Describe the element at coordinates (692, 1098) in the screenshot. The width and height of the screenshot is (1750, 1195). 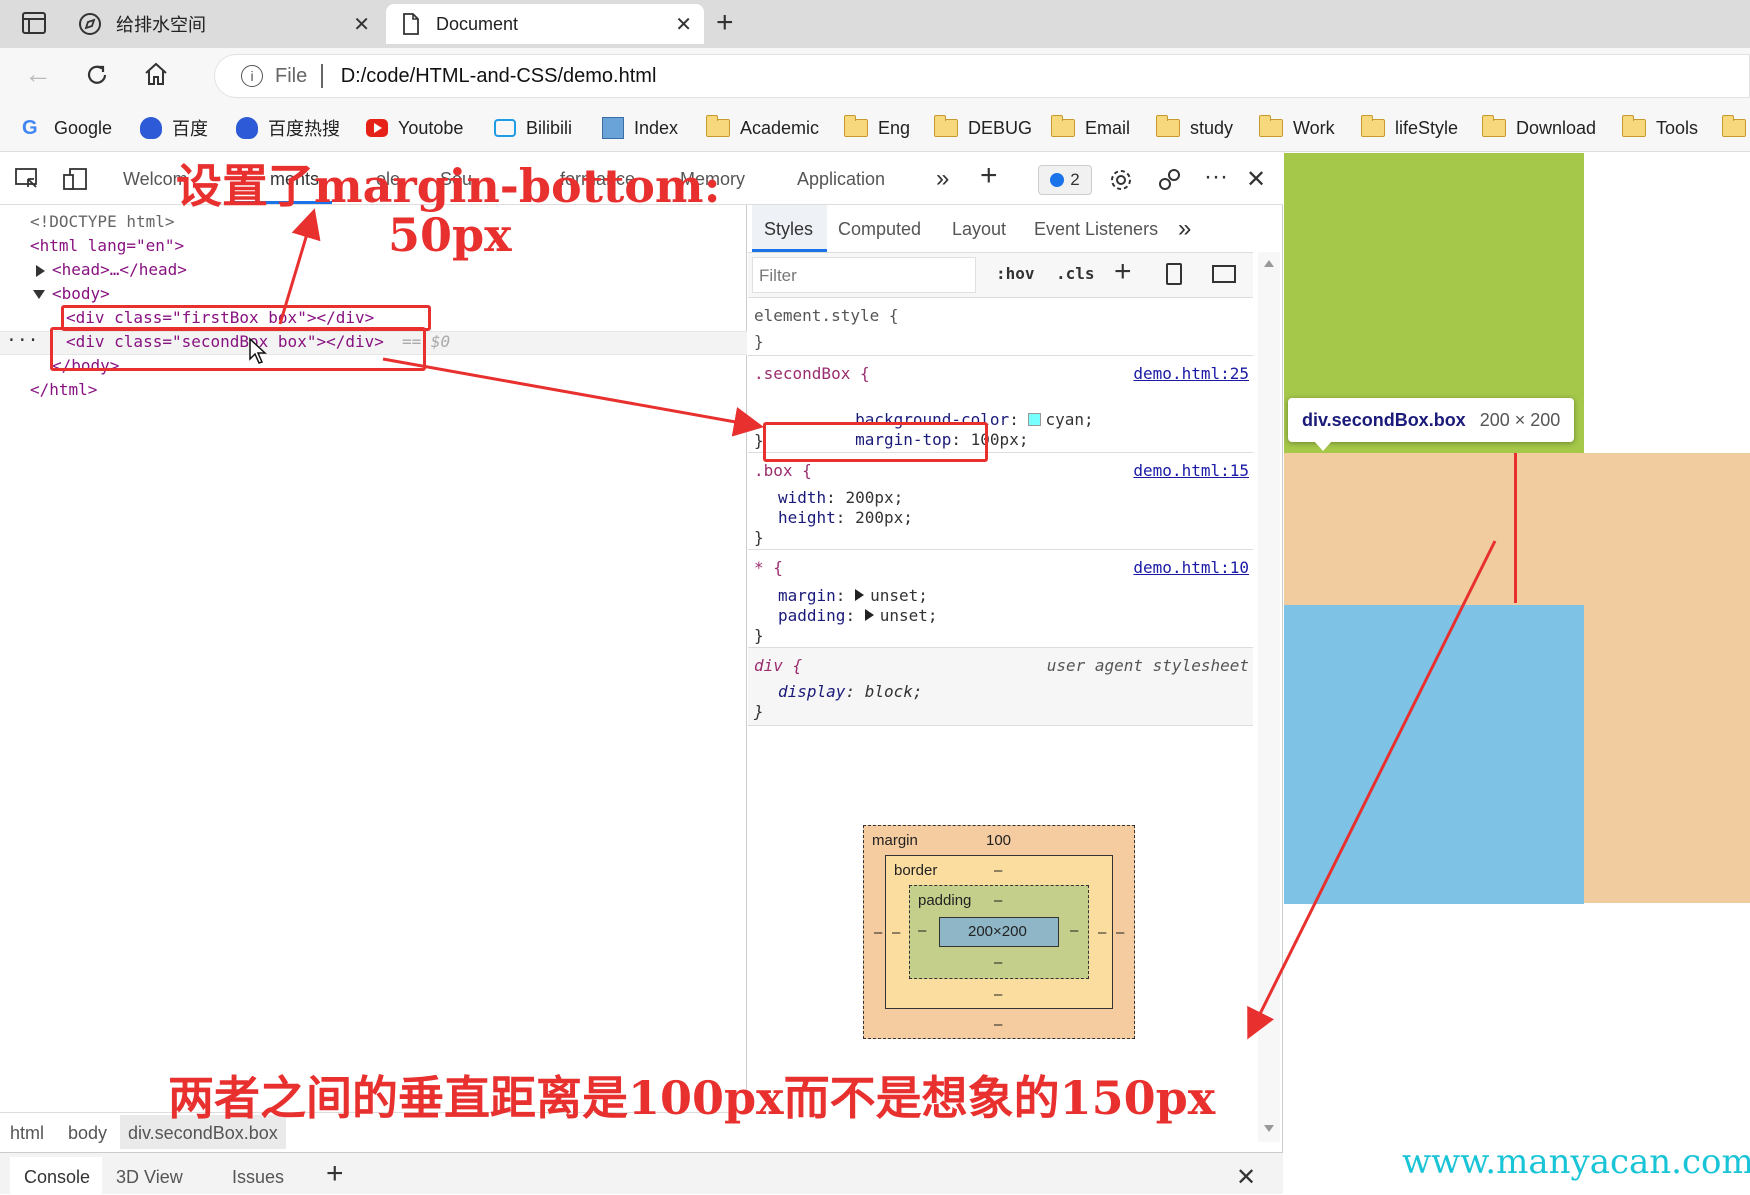
I see `annotation-bottom-note: 两者之间的垂直距离是100px而不是想象的150px` at that location.